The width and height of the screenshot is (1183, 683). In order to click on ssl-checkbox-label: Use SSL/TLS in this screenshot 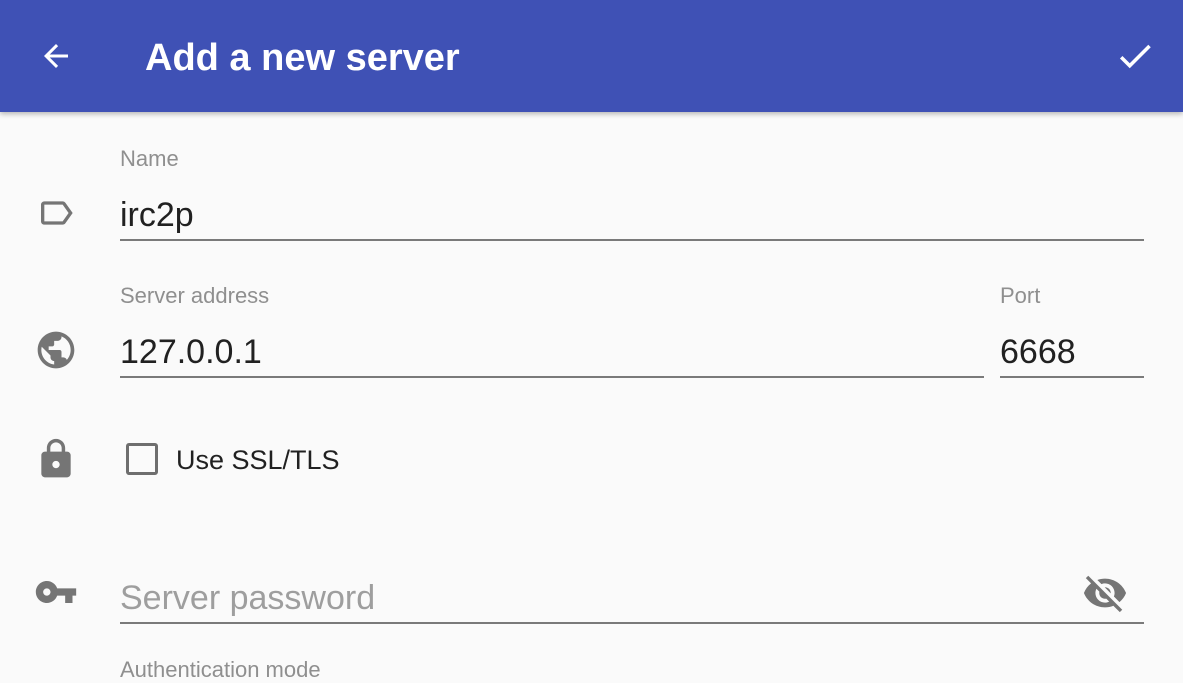, I will do `click(258, 460)`.